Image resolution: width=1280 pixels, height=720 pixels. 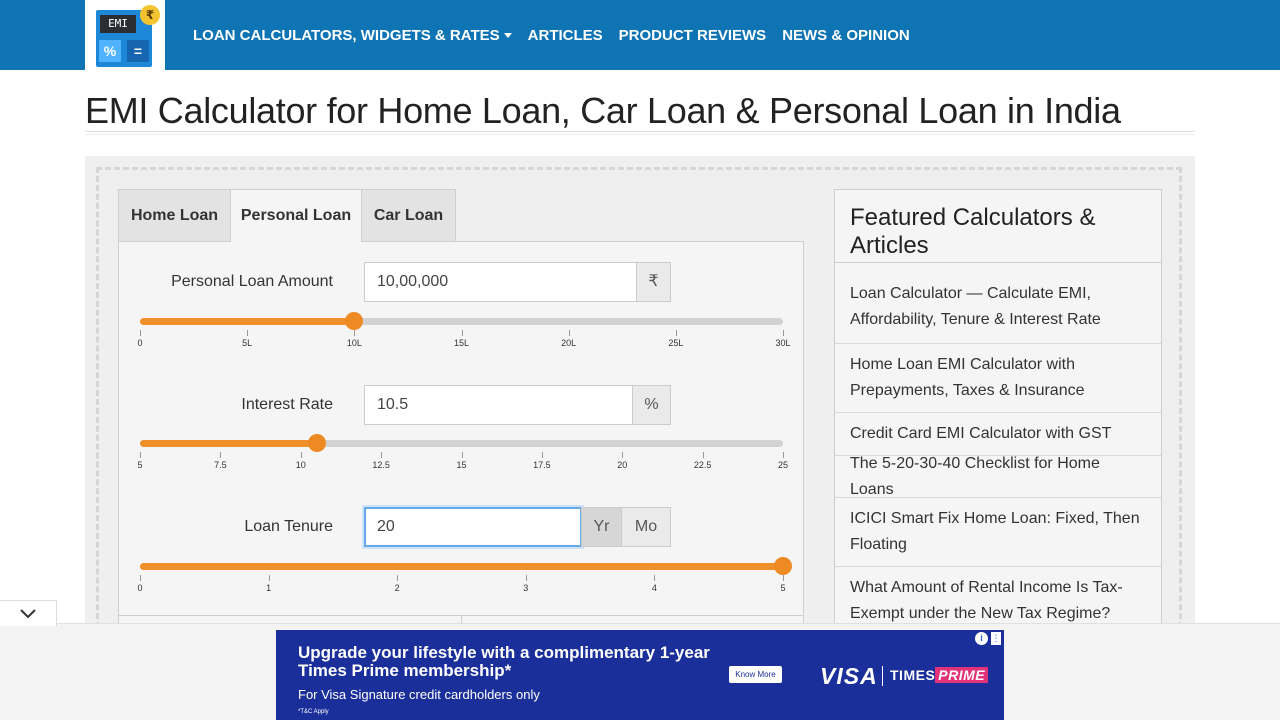 What do you see at coordinates (110, 51) in the screenshot?
I see `percent-key-icon: %` at bounding box center [110, 51].